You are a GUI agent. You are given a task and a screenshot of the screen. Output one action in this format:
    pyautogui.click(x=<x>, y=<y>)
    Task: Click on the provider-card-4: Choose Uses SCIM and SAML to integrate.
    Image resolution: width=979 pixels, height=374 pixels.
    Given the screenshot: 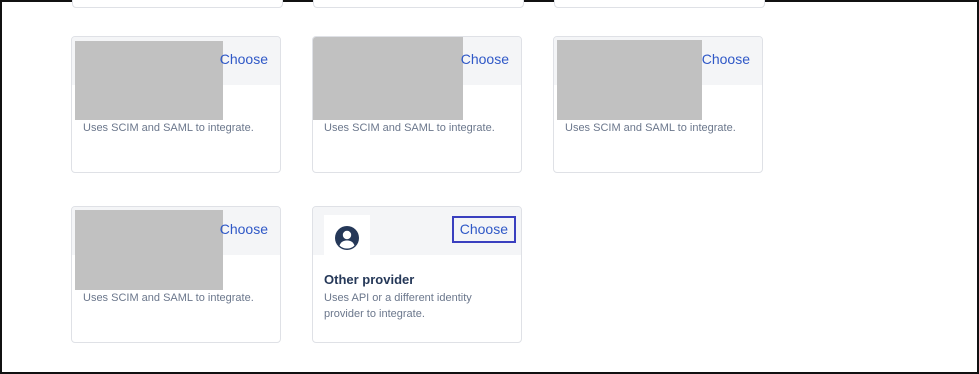 What is the action you would take?
    pyautogui.click(x=176, y=274)
    